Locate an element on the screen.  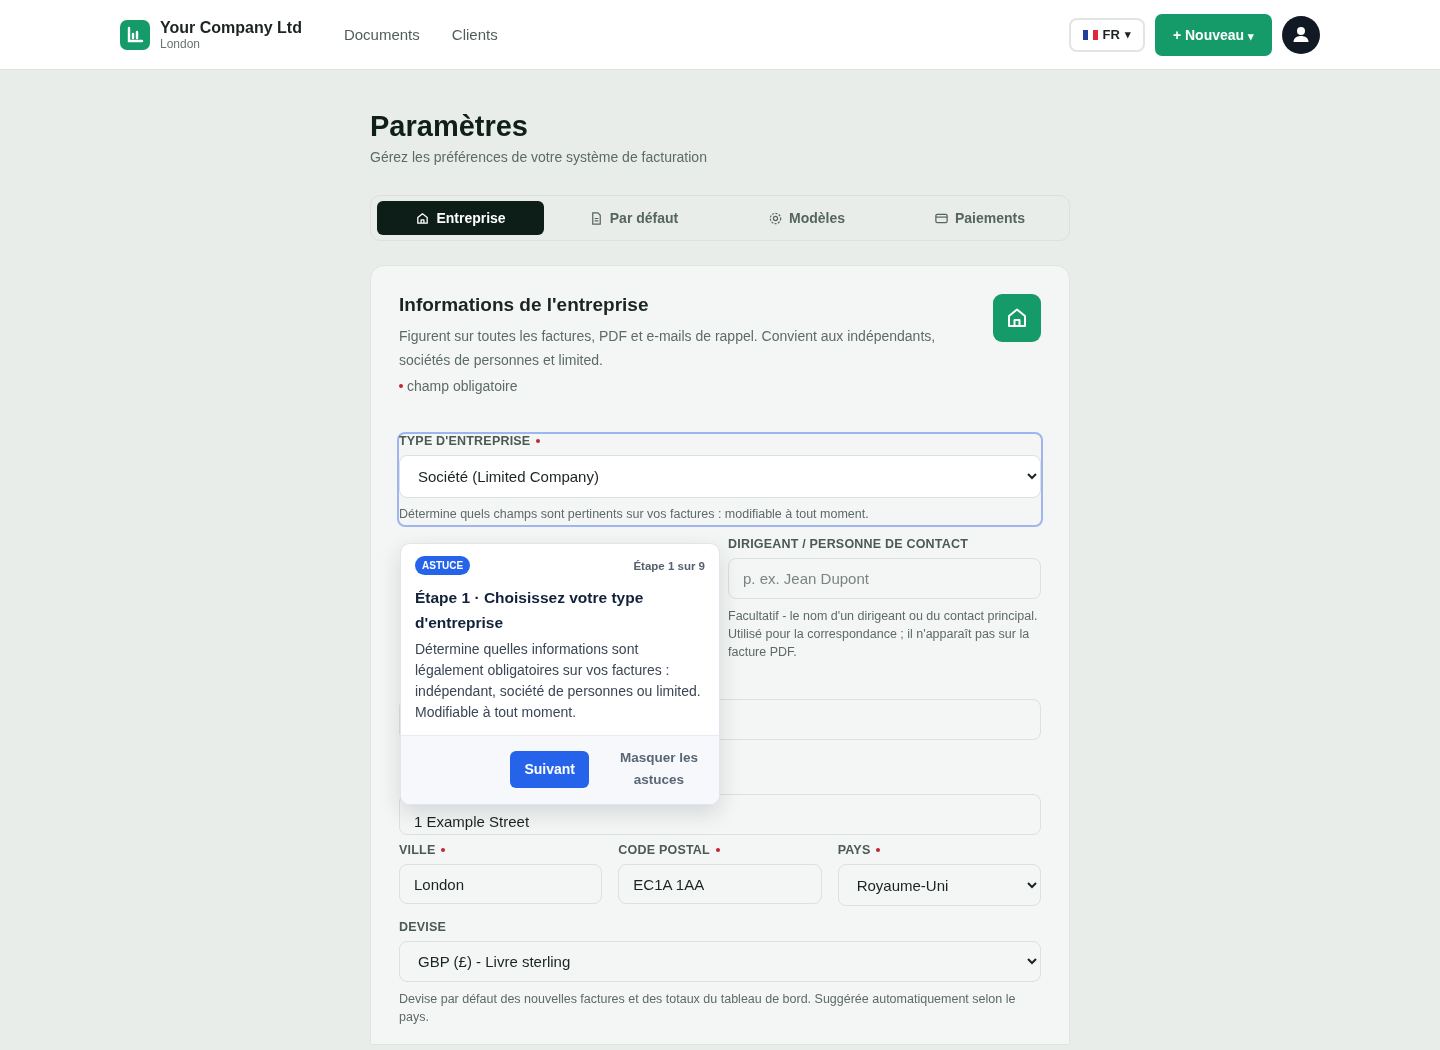
help-text: Détermine quels champs sont pertinents sur vos factures : modifiable à tout moment. is located at coordinates (634, 514).